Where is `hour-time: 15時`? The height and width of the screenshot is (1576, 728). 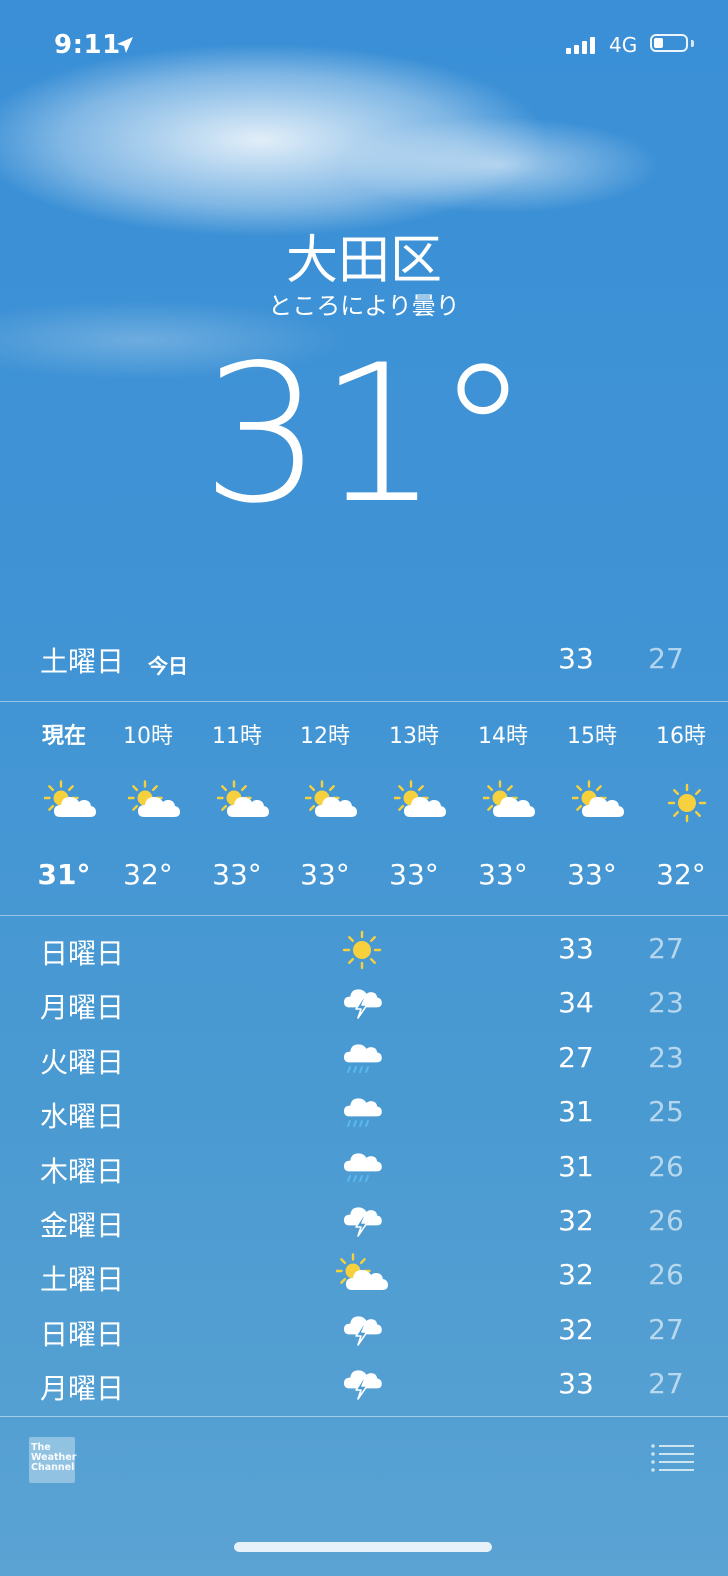
hour-time: 15時 is located at coordinates (592, 736).